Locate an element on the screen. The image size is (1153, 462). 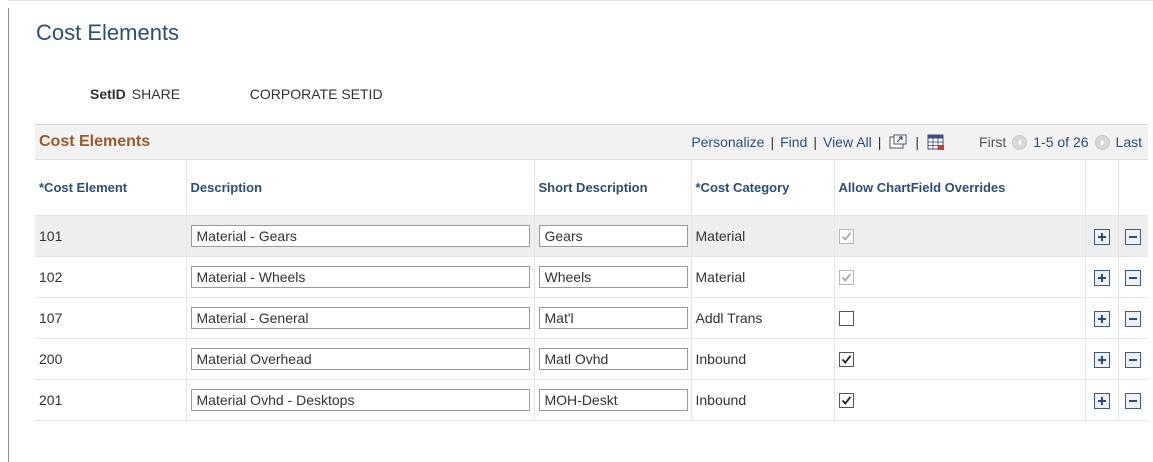
table-row: 107 Addl Trans is located at coordinates (591, 318).